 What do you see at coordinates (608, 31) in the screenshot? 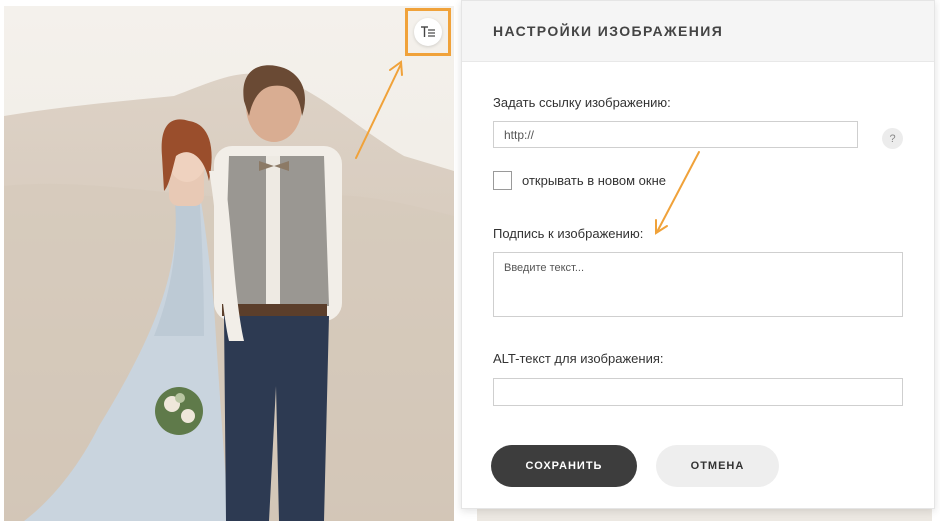
I see `panel-title: НАСТРОЙКИ ИЗОБРАЖЕНИЯ` at bounding box center [608, 31].